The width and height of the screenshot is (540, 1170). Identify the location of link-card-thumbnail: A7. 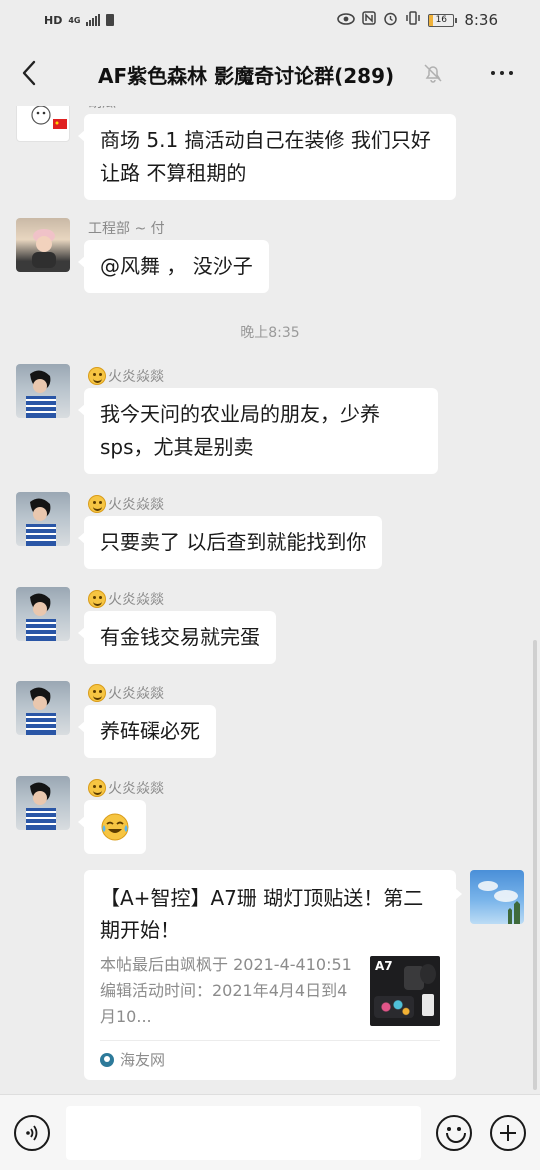
(405, 991).